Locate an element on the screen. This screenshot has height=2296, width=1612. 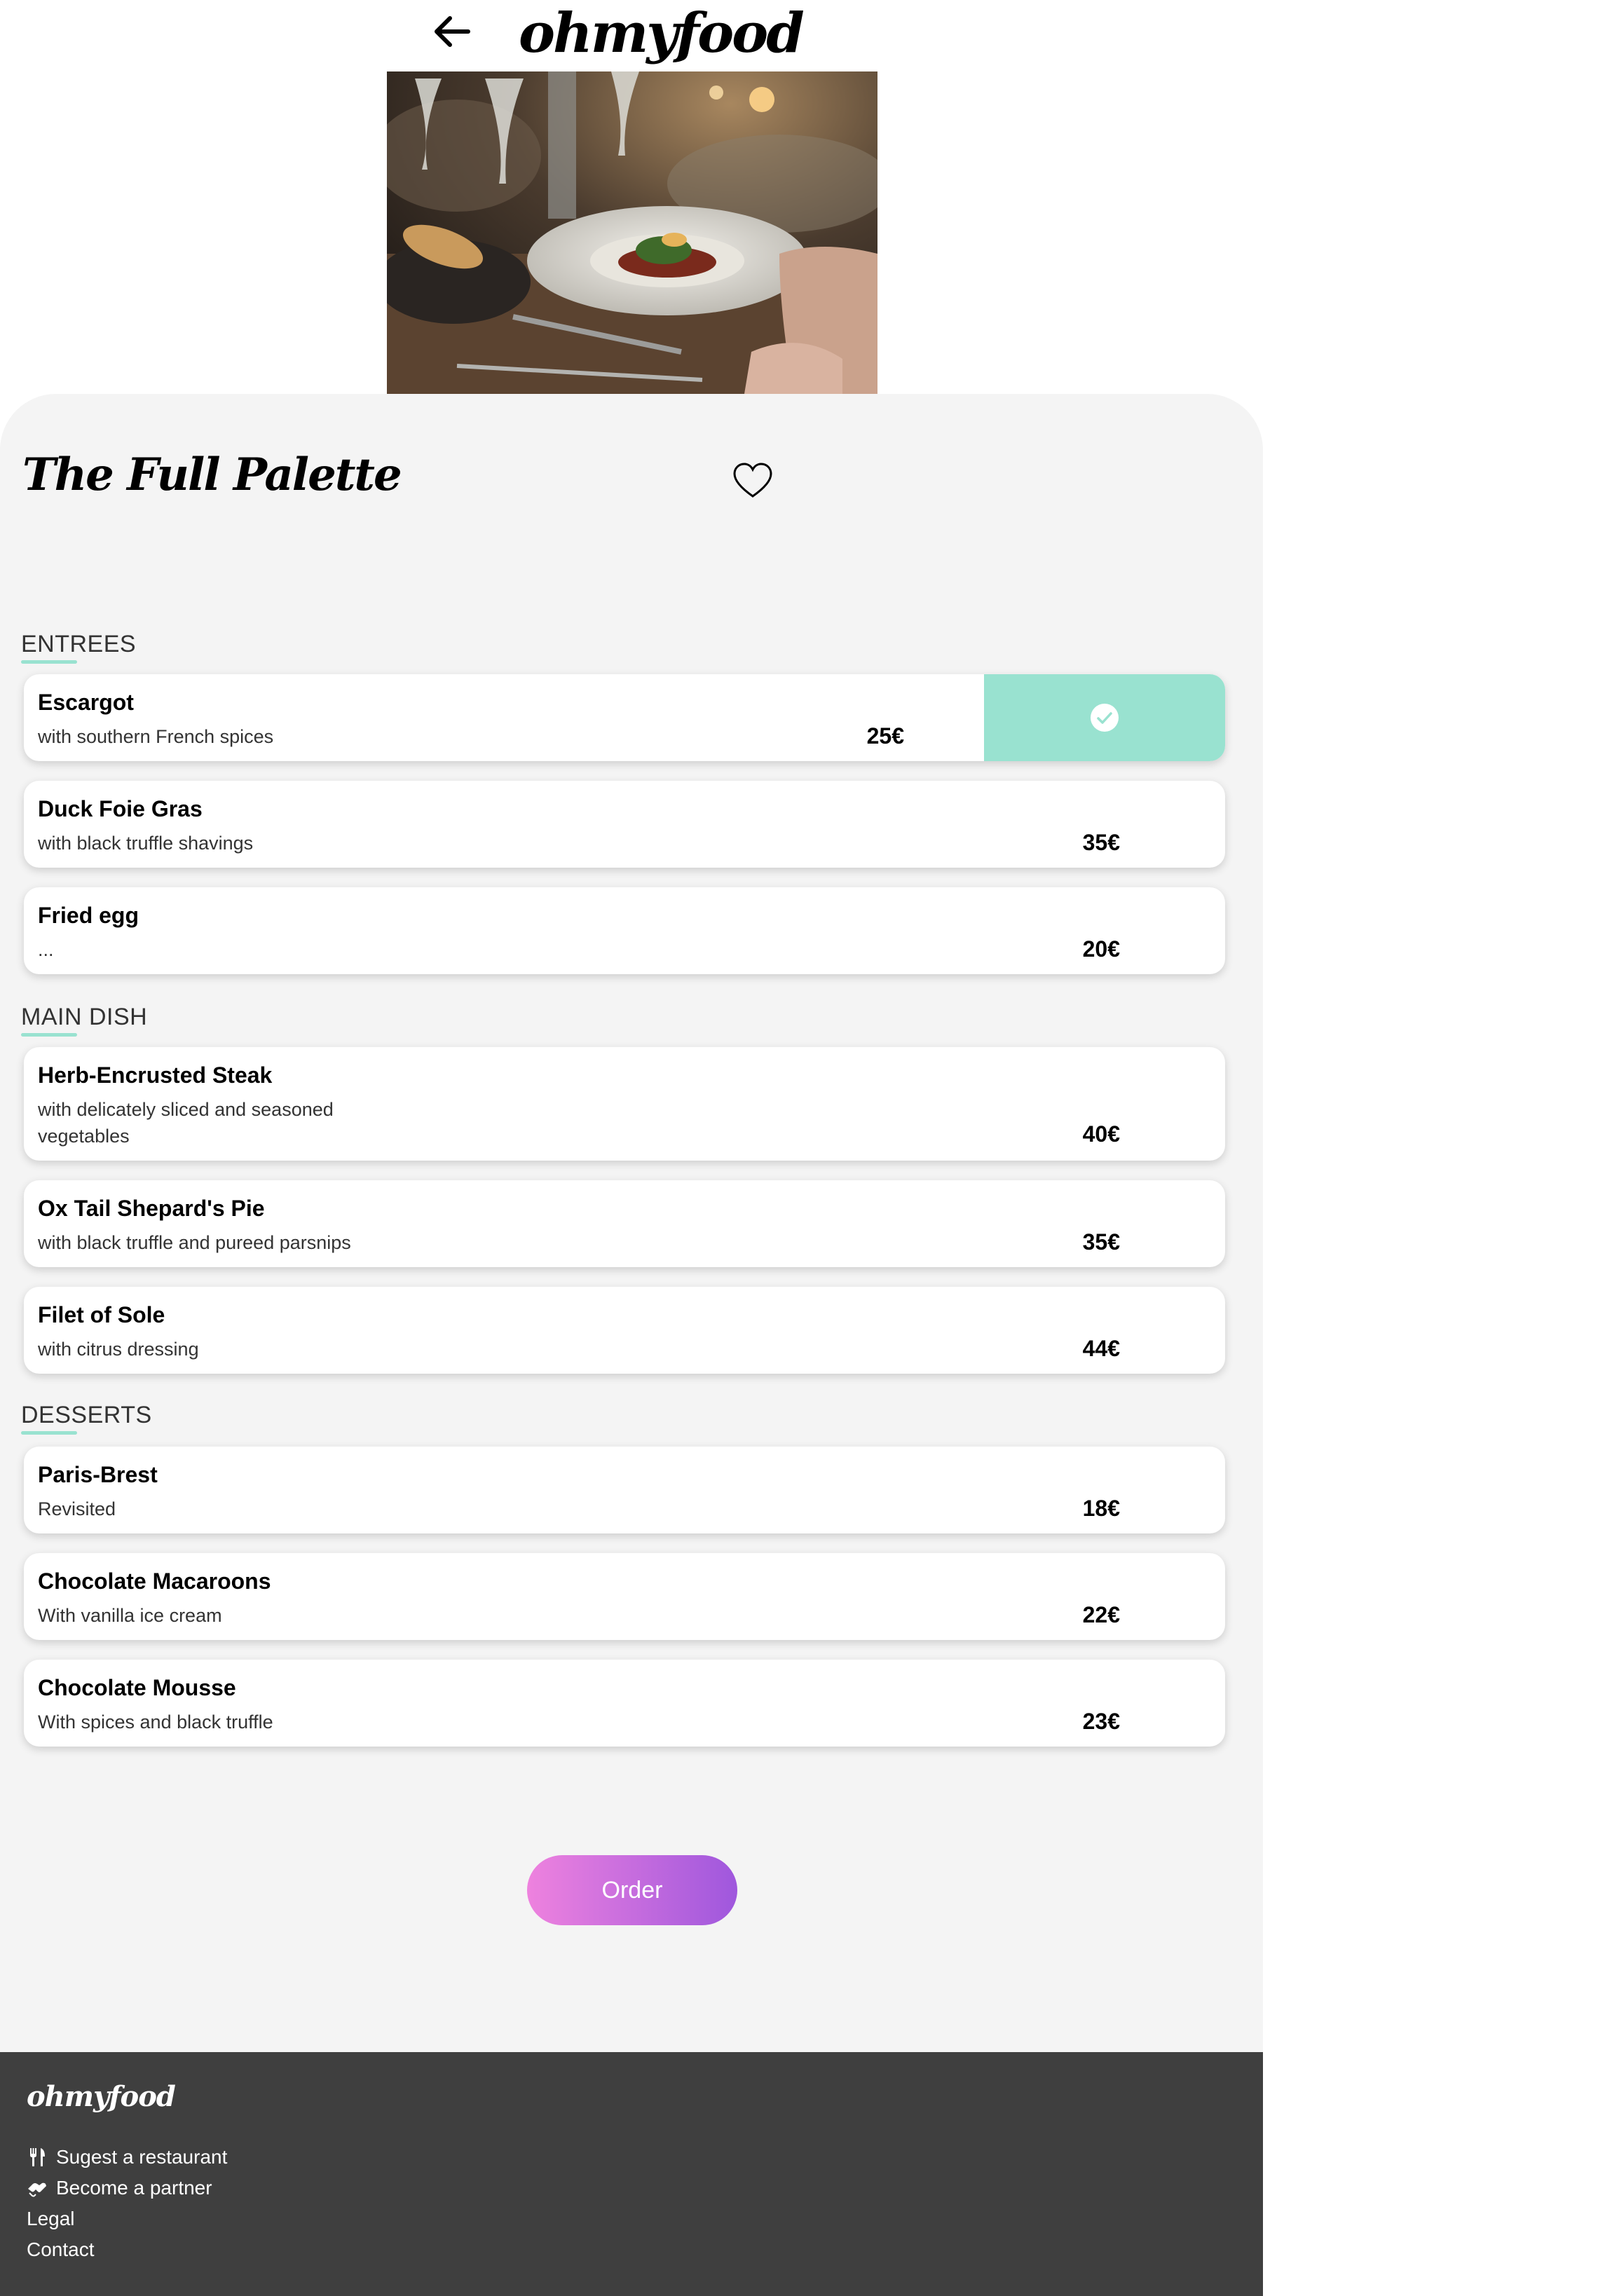
menu-item: Fried egg ... 20€ is located at coordinates (624, 930).